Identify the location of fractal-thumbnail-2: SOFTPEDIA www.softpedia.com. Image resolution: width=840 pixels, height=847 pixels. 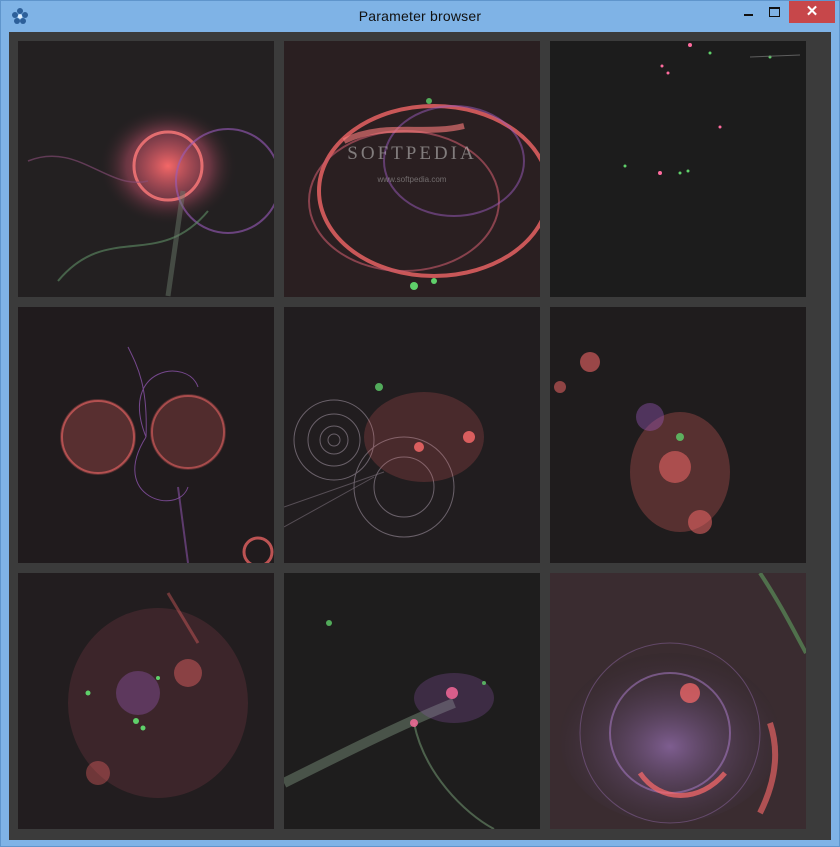
(412, 169).